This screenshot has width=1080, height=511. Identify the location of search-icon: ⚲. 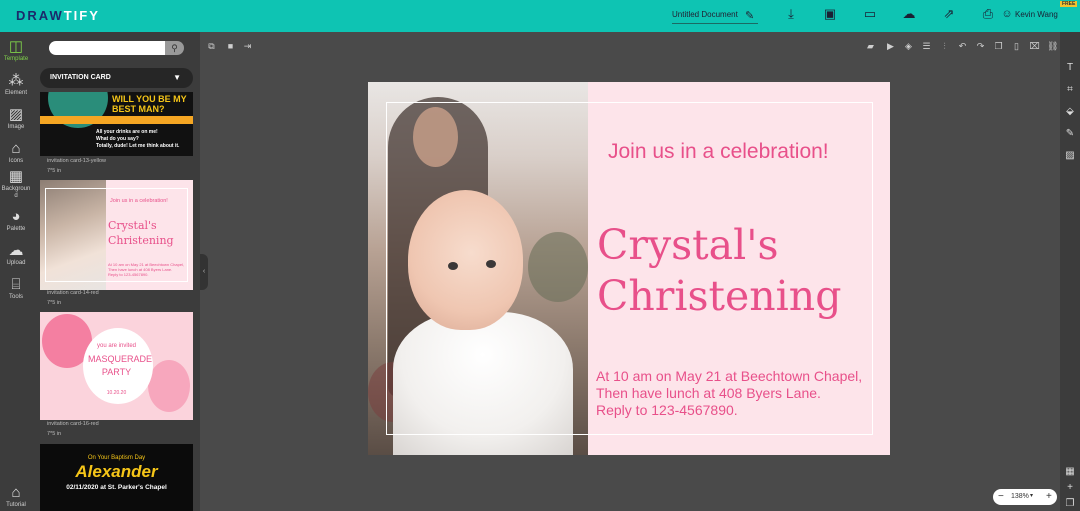
(174, 48).